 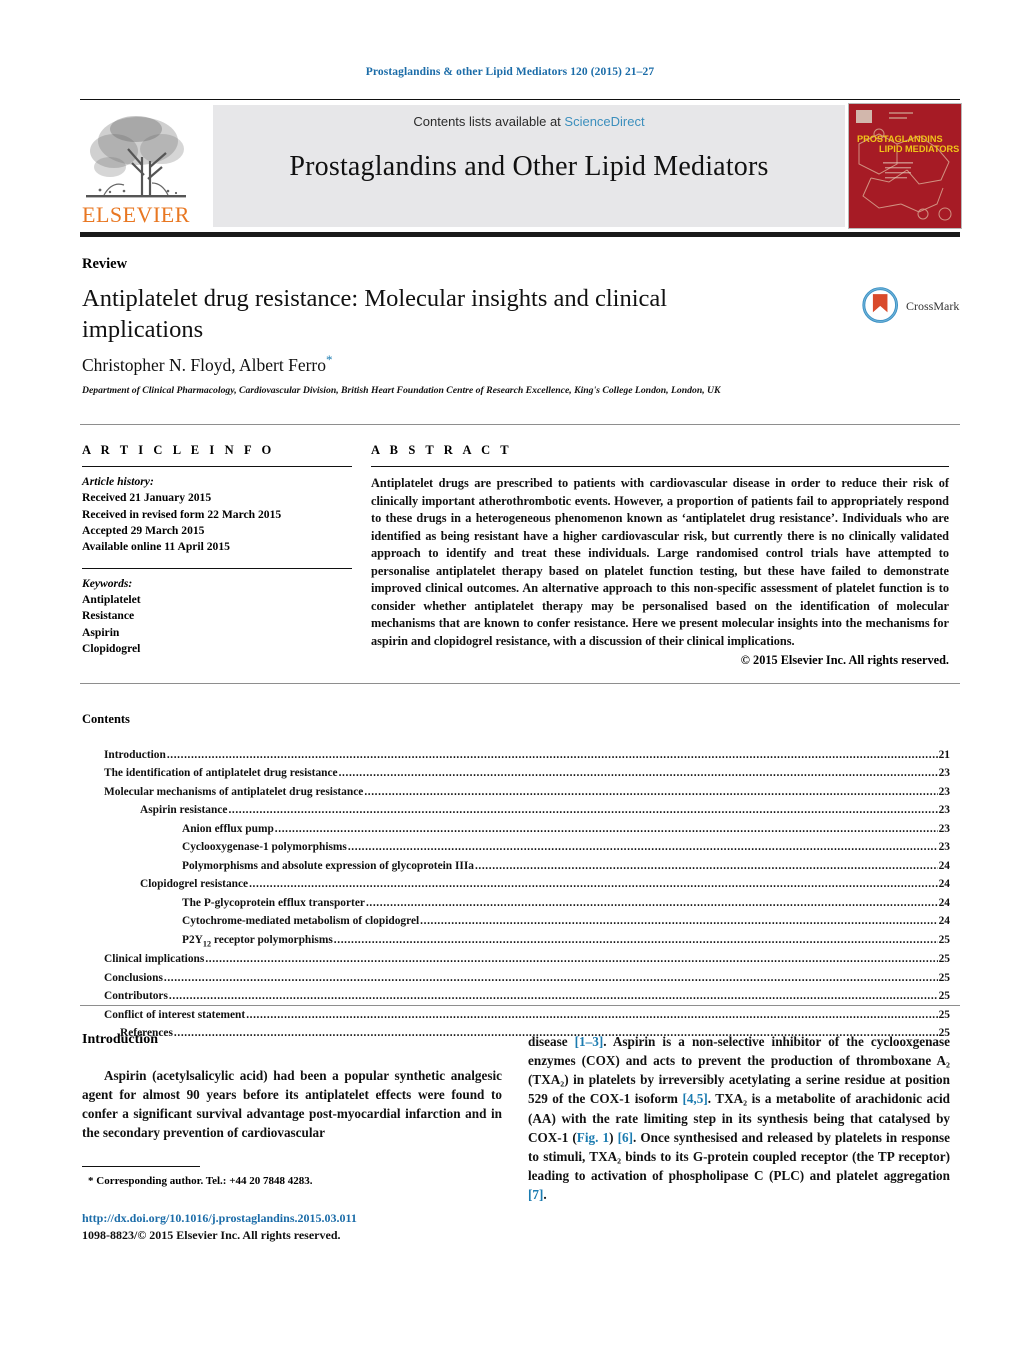 I want to click on toc-entry-label: The P-glycoprotein efflux transporter, so click(x=273, y=902).